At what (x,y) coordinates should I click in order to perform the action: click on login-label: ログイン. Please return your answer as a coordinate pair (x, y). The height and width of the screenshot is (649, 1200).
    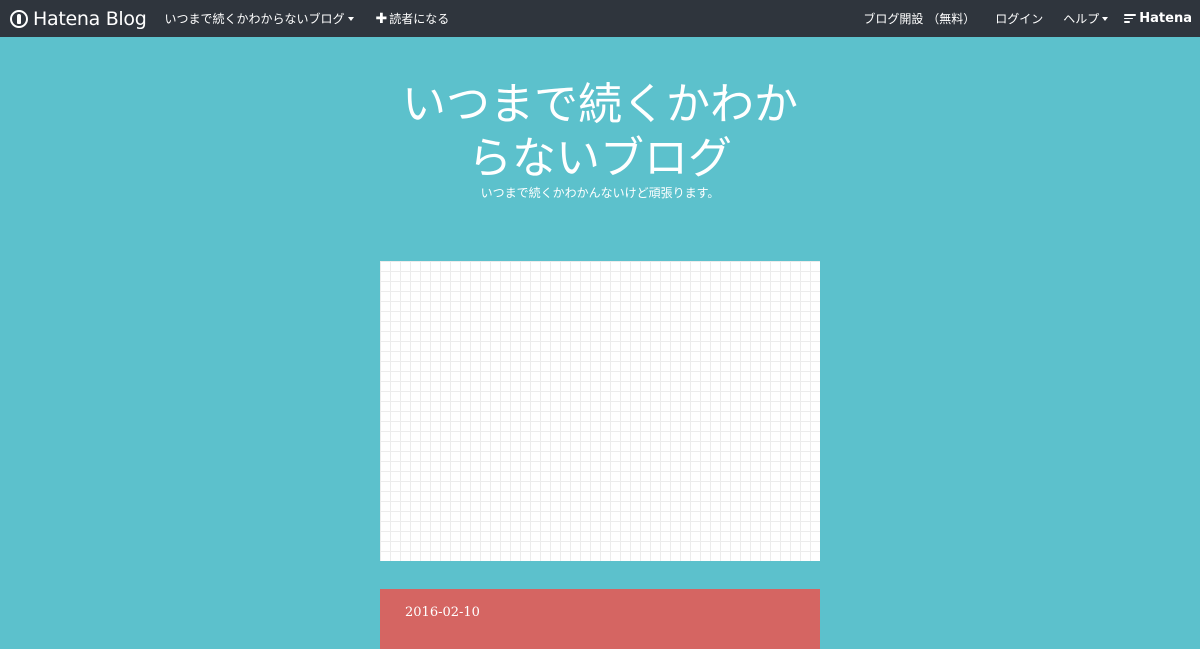
    Looking at the image, I should click on (1019, 19).